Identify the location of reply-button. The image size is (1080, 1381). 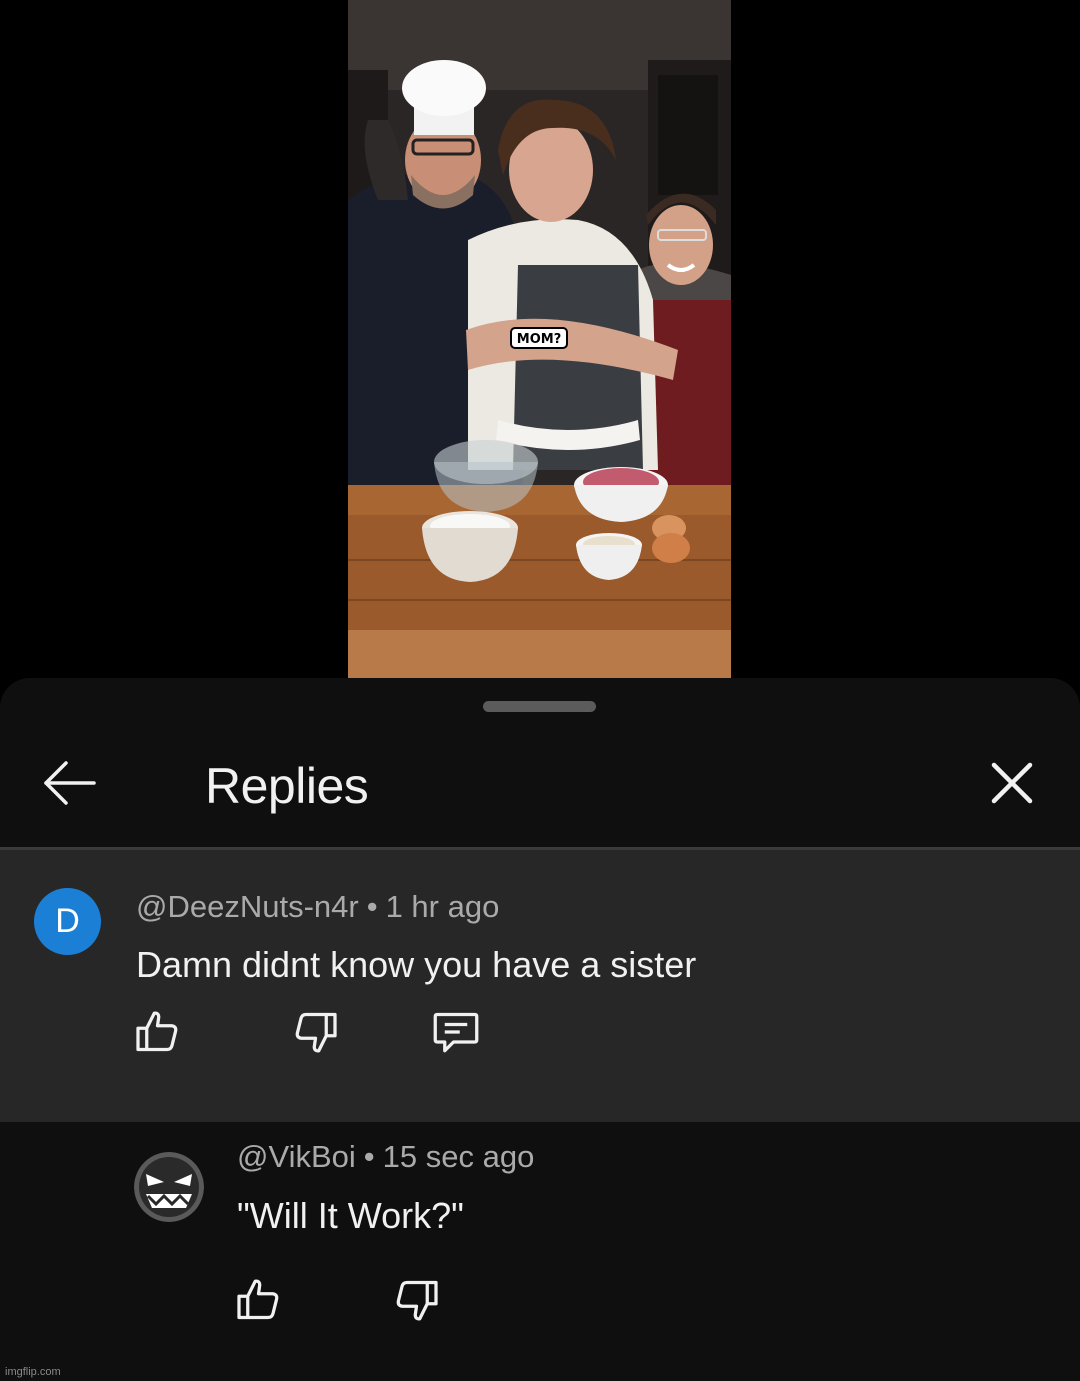
(456, 1032).